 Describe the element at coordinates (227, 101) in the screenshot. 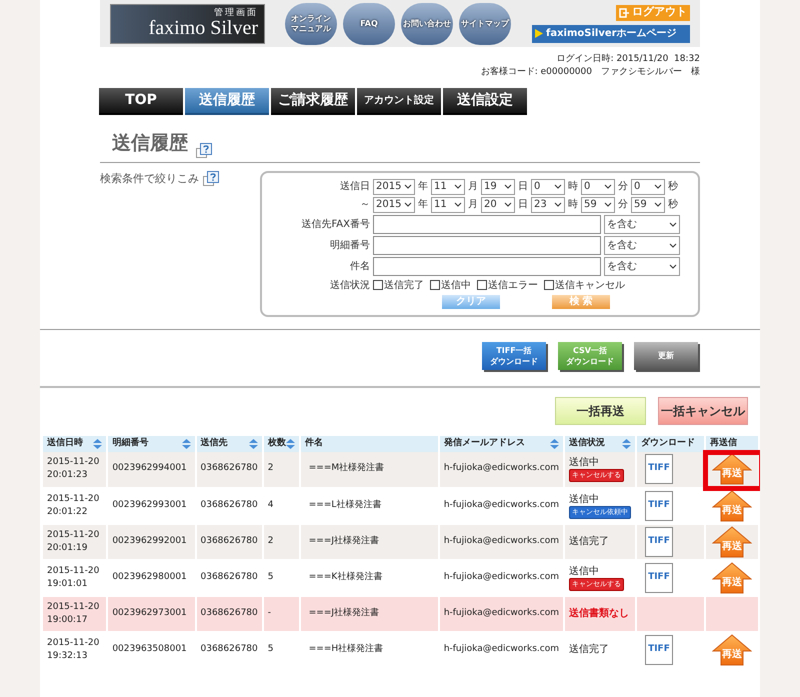

I see `nav-tab: 送信履歴` at that location.